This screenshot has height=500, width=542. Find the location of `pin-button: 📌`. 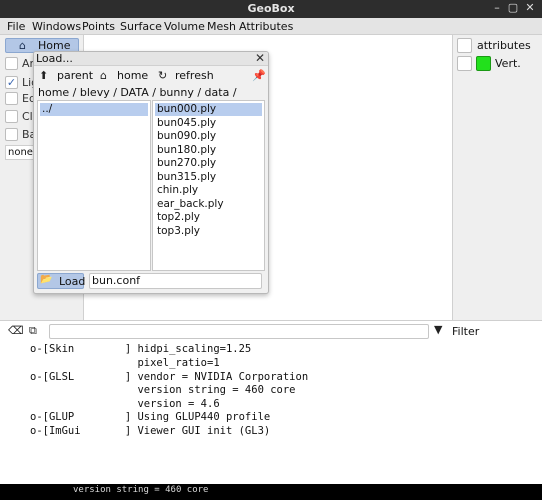

pin-button: 📌 is located at coordinates (259, 76).